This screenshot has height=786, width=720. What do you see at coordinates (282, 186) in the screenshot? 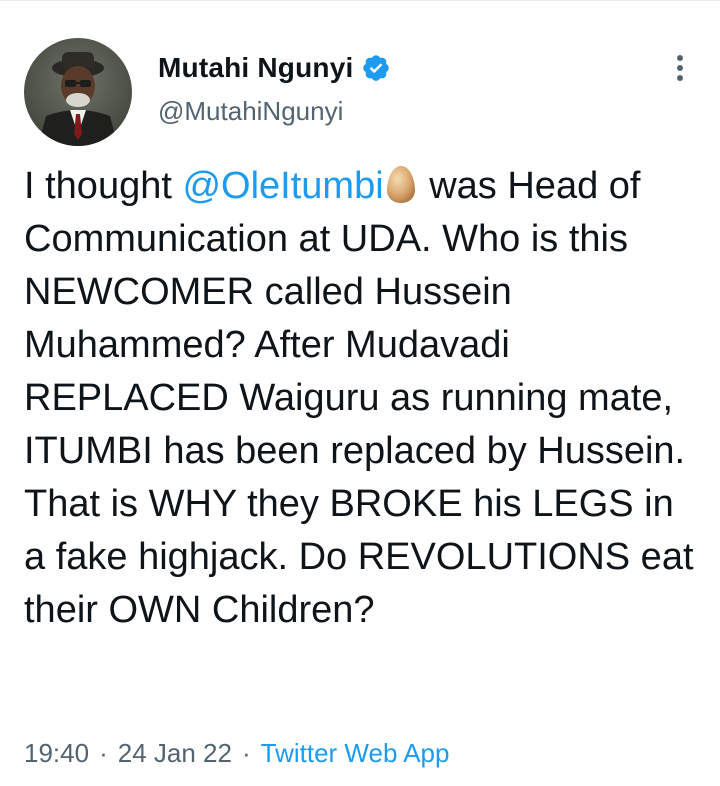
I see `mention-link: @OleItumbi` at bounding box center [282, 186].